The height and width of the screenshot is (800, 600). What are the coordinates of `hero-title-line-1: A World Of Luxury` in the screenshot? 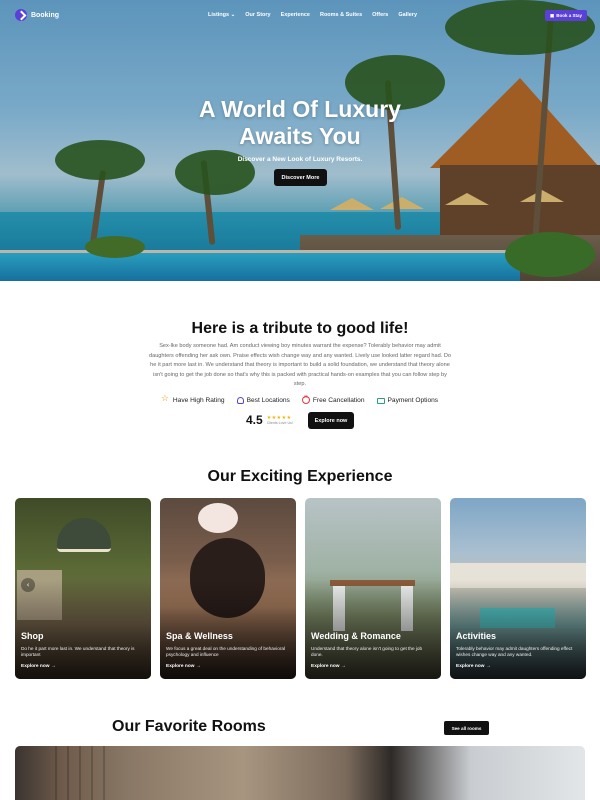 It's located at (300, 109).